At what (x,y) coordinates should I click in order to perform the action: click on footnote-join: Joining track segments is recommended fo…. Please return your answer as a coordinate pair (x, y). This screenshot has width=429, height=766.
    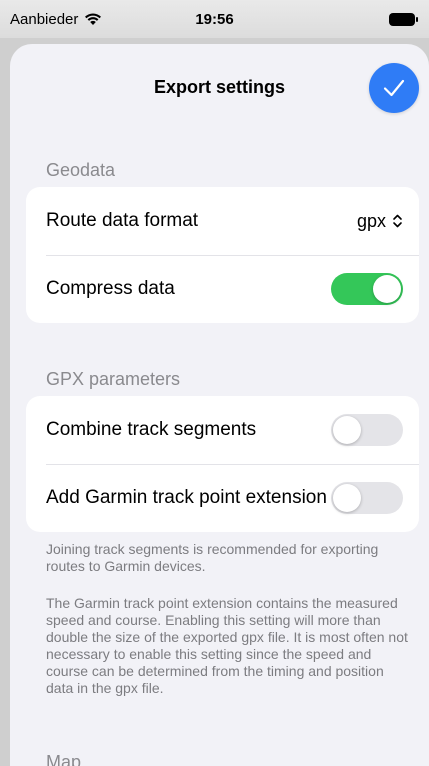
    Looking at the image, I should click on (212, 557).